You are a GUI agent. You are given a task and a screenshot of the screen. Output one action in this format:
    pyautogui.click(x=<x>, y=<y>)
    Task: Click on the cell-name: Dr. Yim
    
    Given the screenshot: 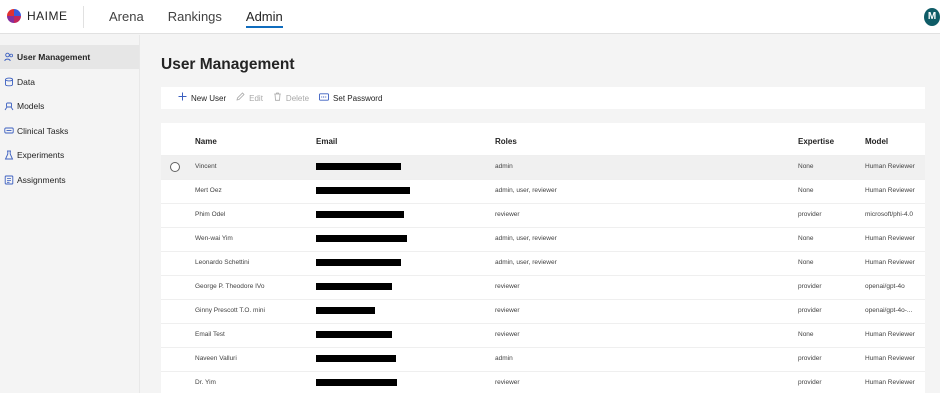 What is the action you would take?
    pyautogui.click(x=205, y=382)
    